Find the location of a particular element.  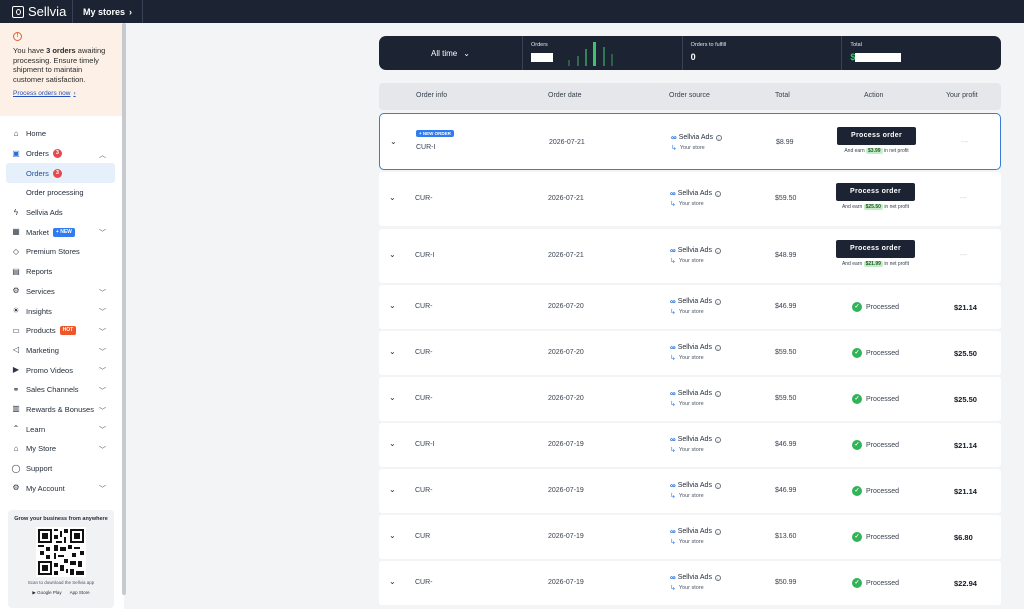

sidebar-item-my-account: ⚙ My Account ﹀ is located at coordinates (61, 488).